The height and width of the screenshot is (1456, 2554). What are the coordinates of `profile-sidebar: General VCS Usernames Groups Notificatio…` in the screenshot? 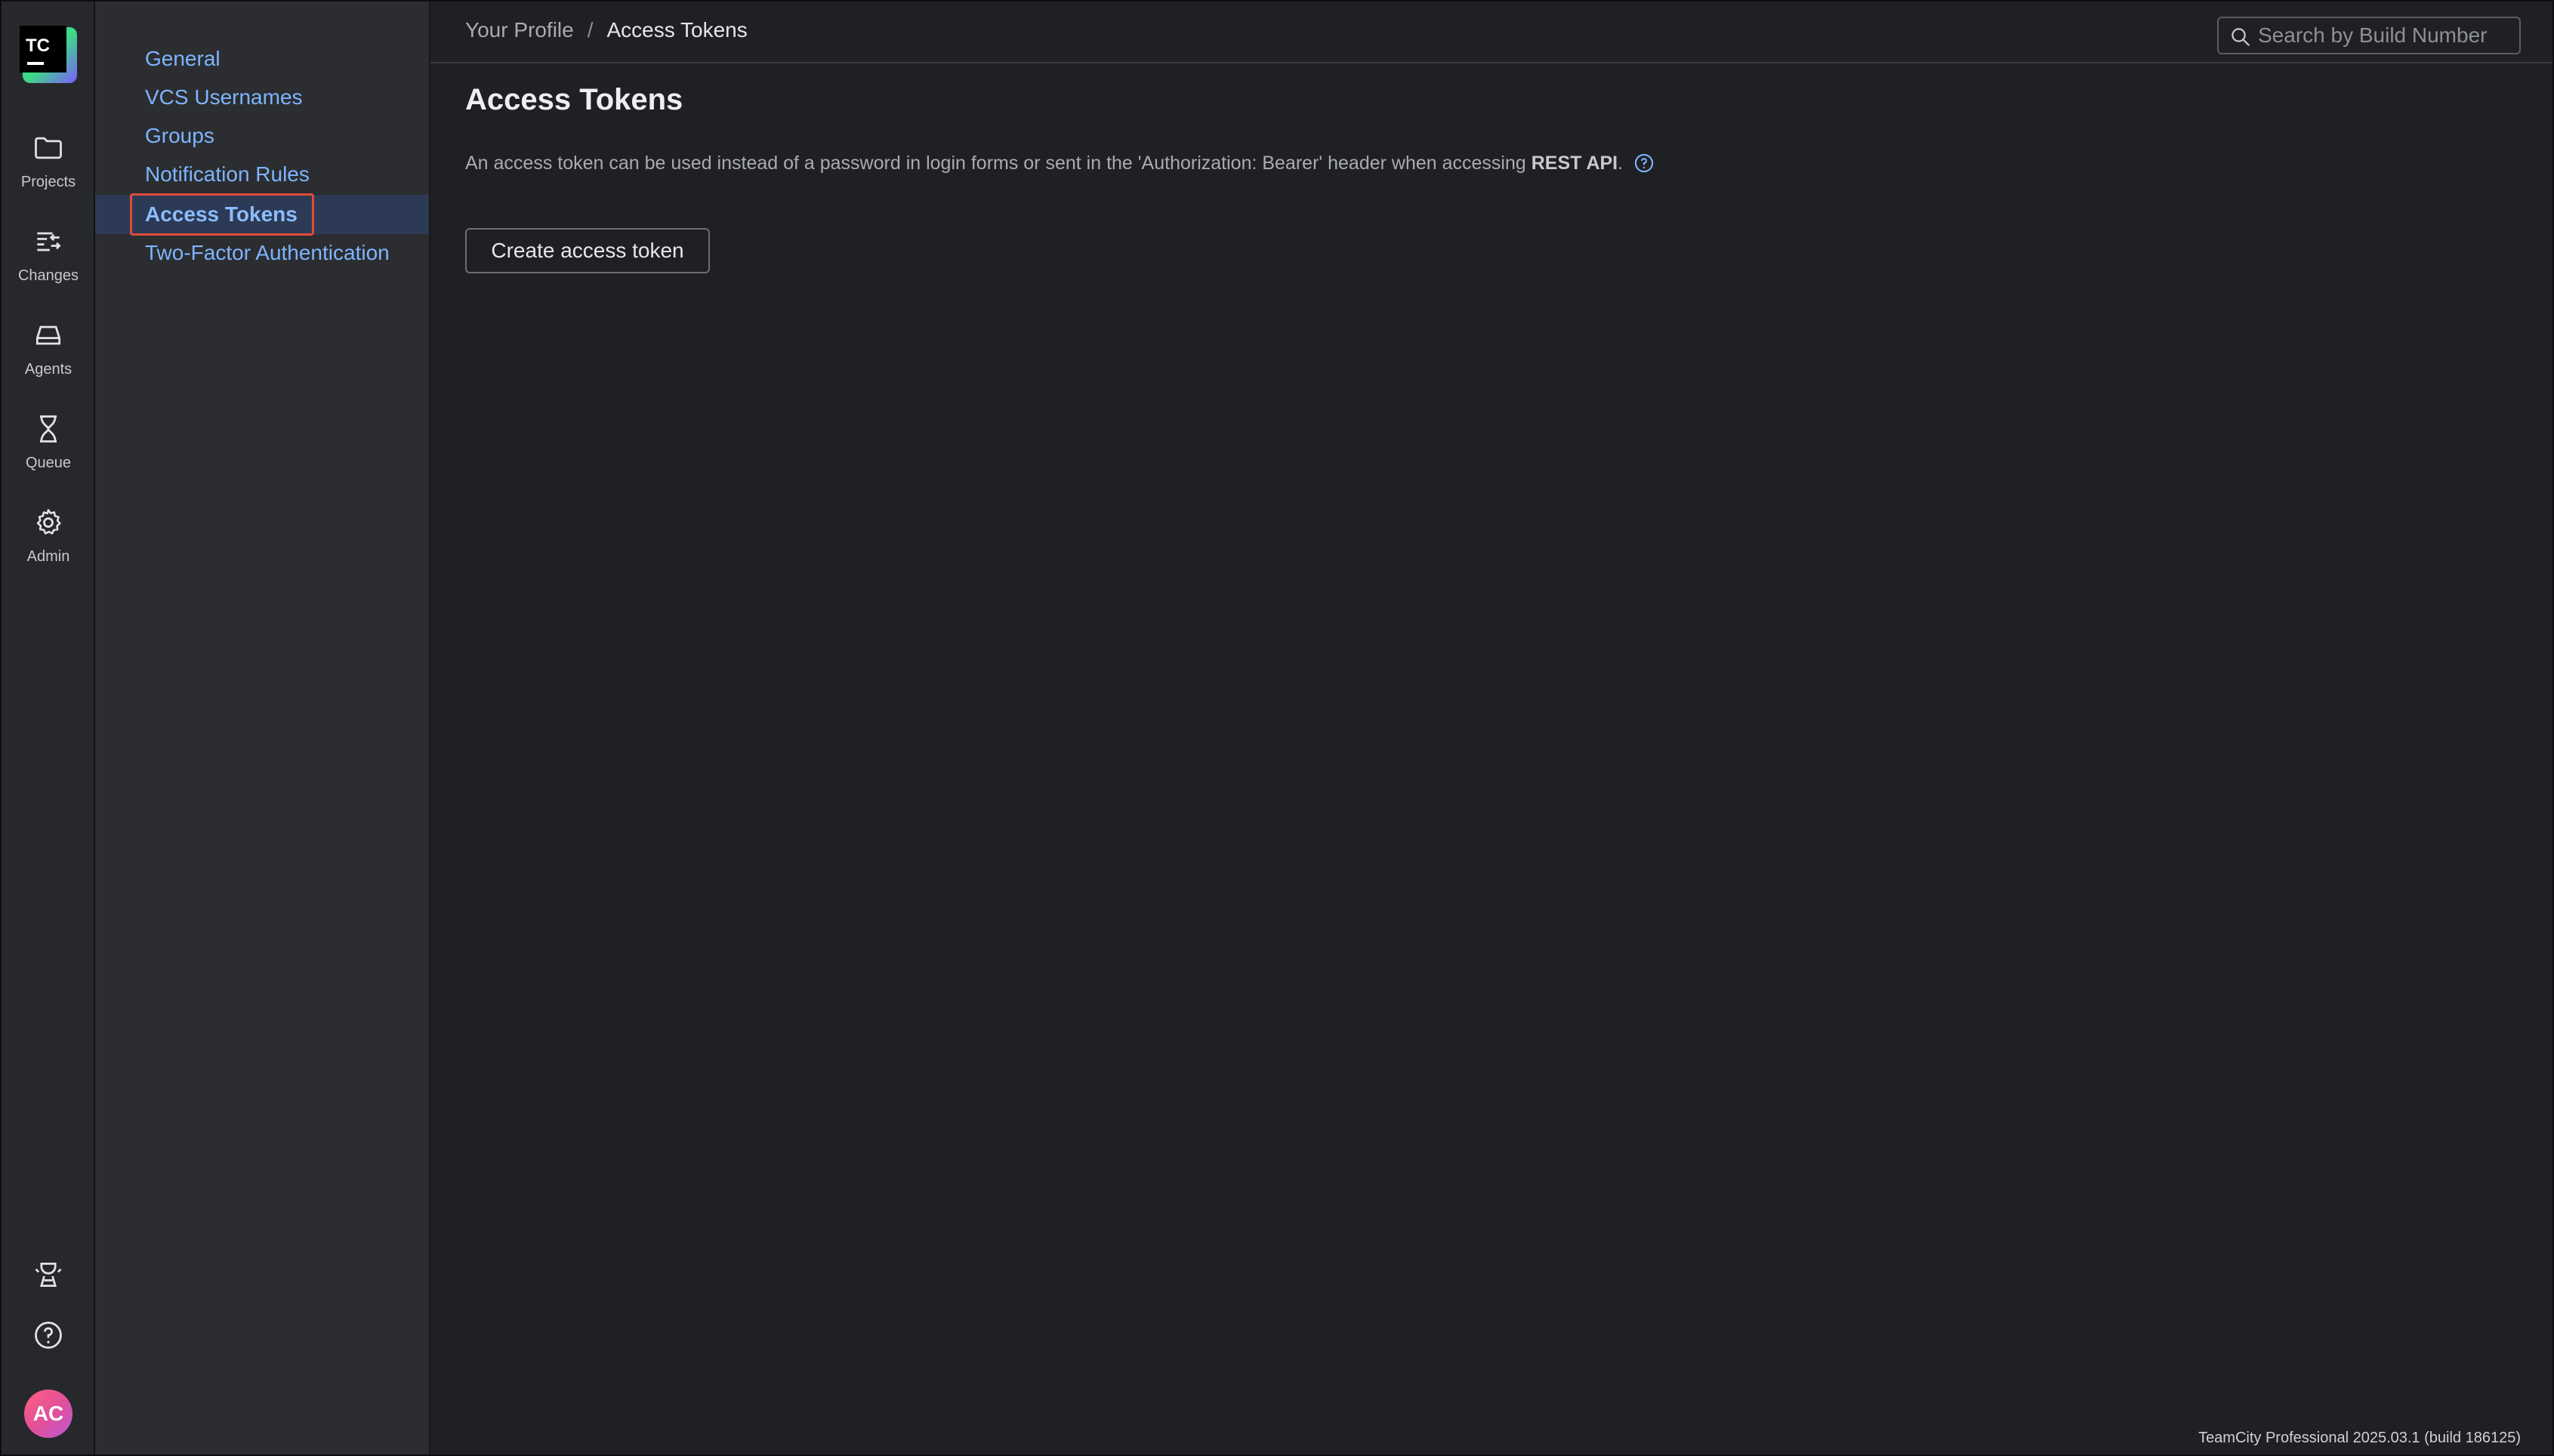 It's located at (262, 728).